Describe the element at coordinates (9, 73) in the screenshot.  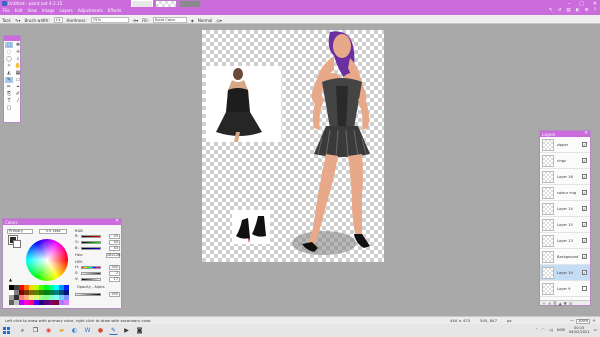
I see `paint-bucket-icon: ◭` at that location.